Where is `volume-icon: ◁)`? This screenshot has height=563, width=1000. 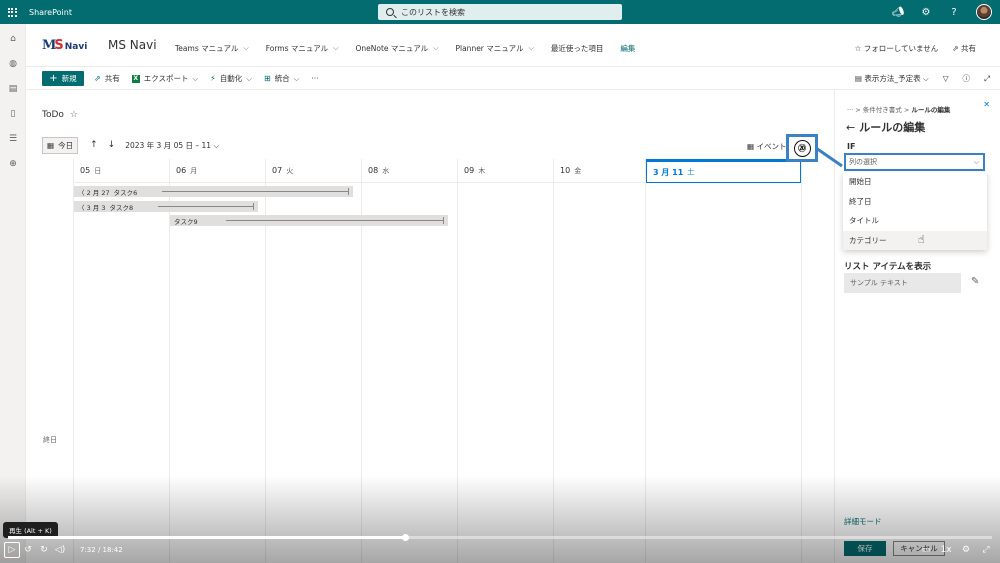 volume-icon: ◁) is located at coordinates (60, 550).